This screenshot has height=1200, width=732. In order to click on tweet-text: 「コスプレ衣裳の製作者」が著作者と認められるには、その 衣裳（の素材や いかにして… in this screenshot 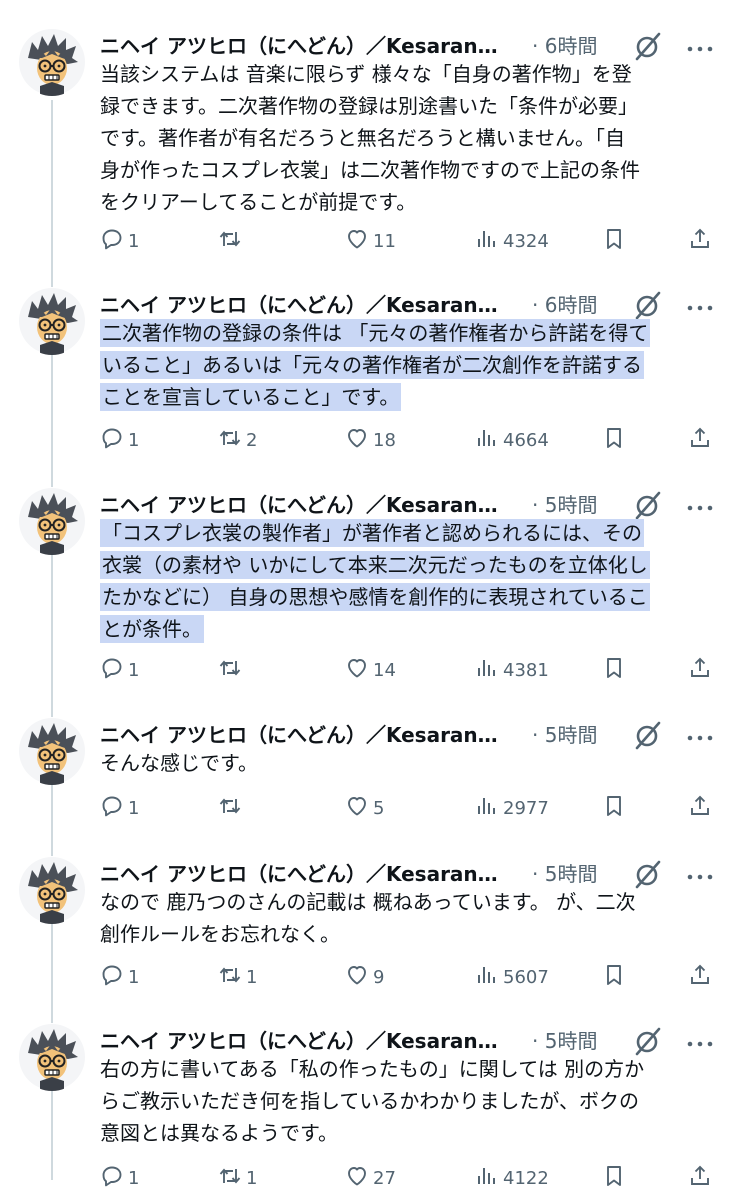, I will do `click(410, 581)`.